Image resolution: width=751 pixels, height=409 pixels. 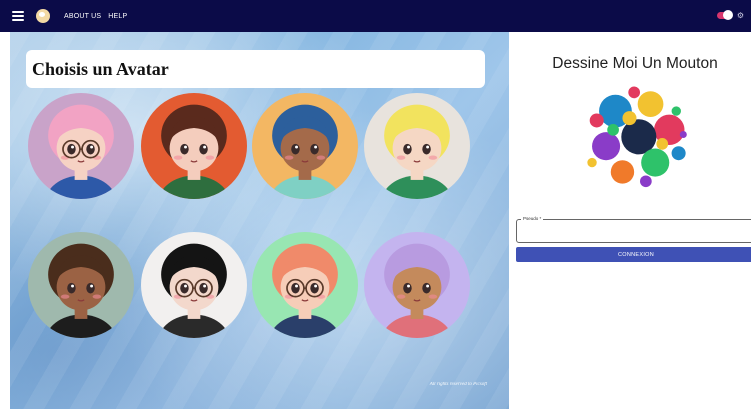 I want to click on nav-about-us: ABOUT US, so click(x=82, y=16).